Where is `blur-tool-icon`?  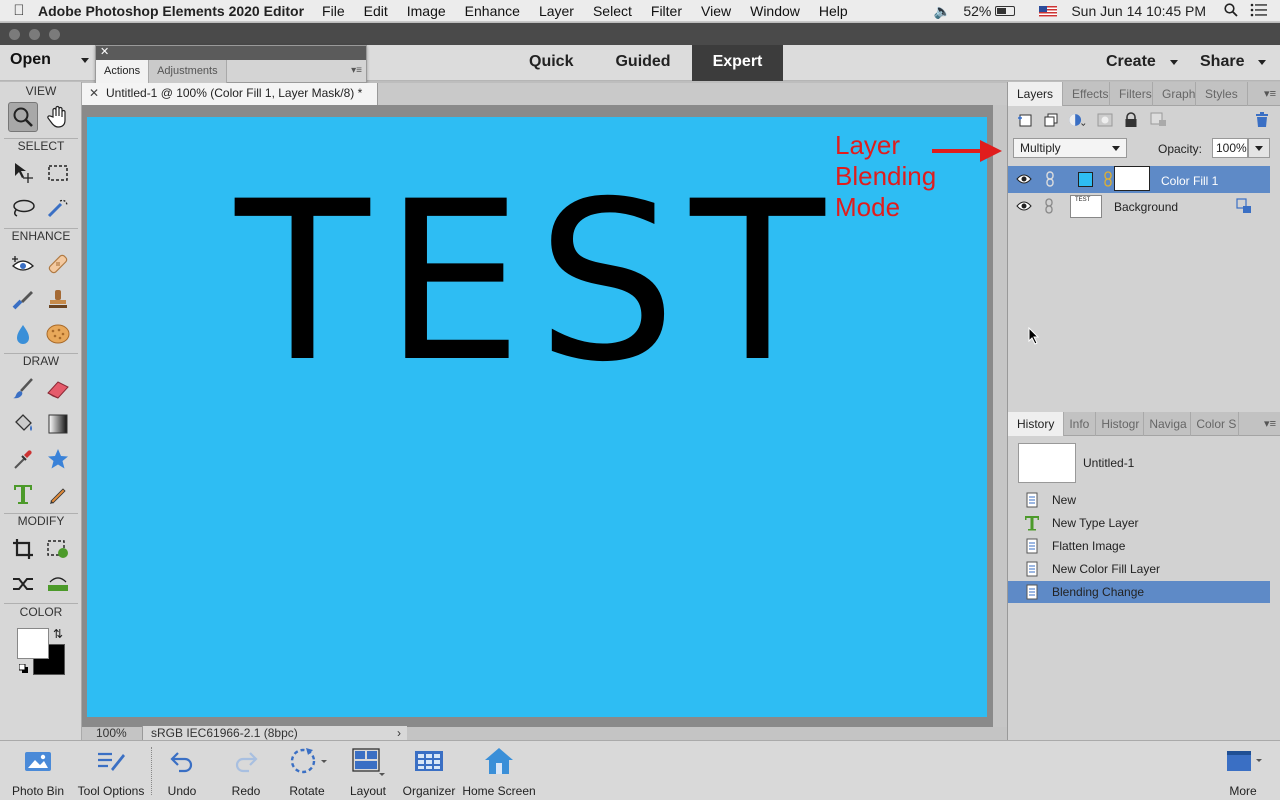 blur-tool-icon is located at coordinates (23, 334).